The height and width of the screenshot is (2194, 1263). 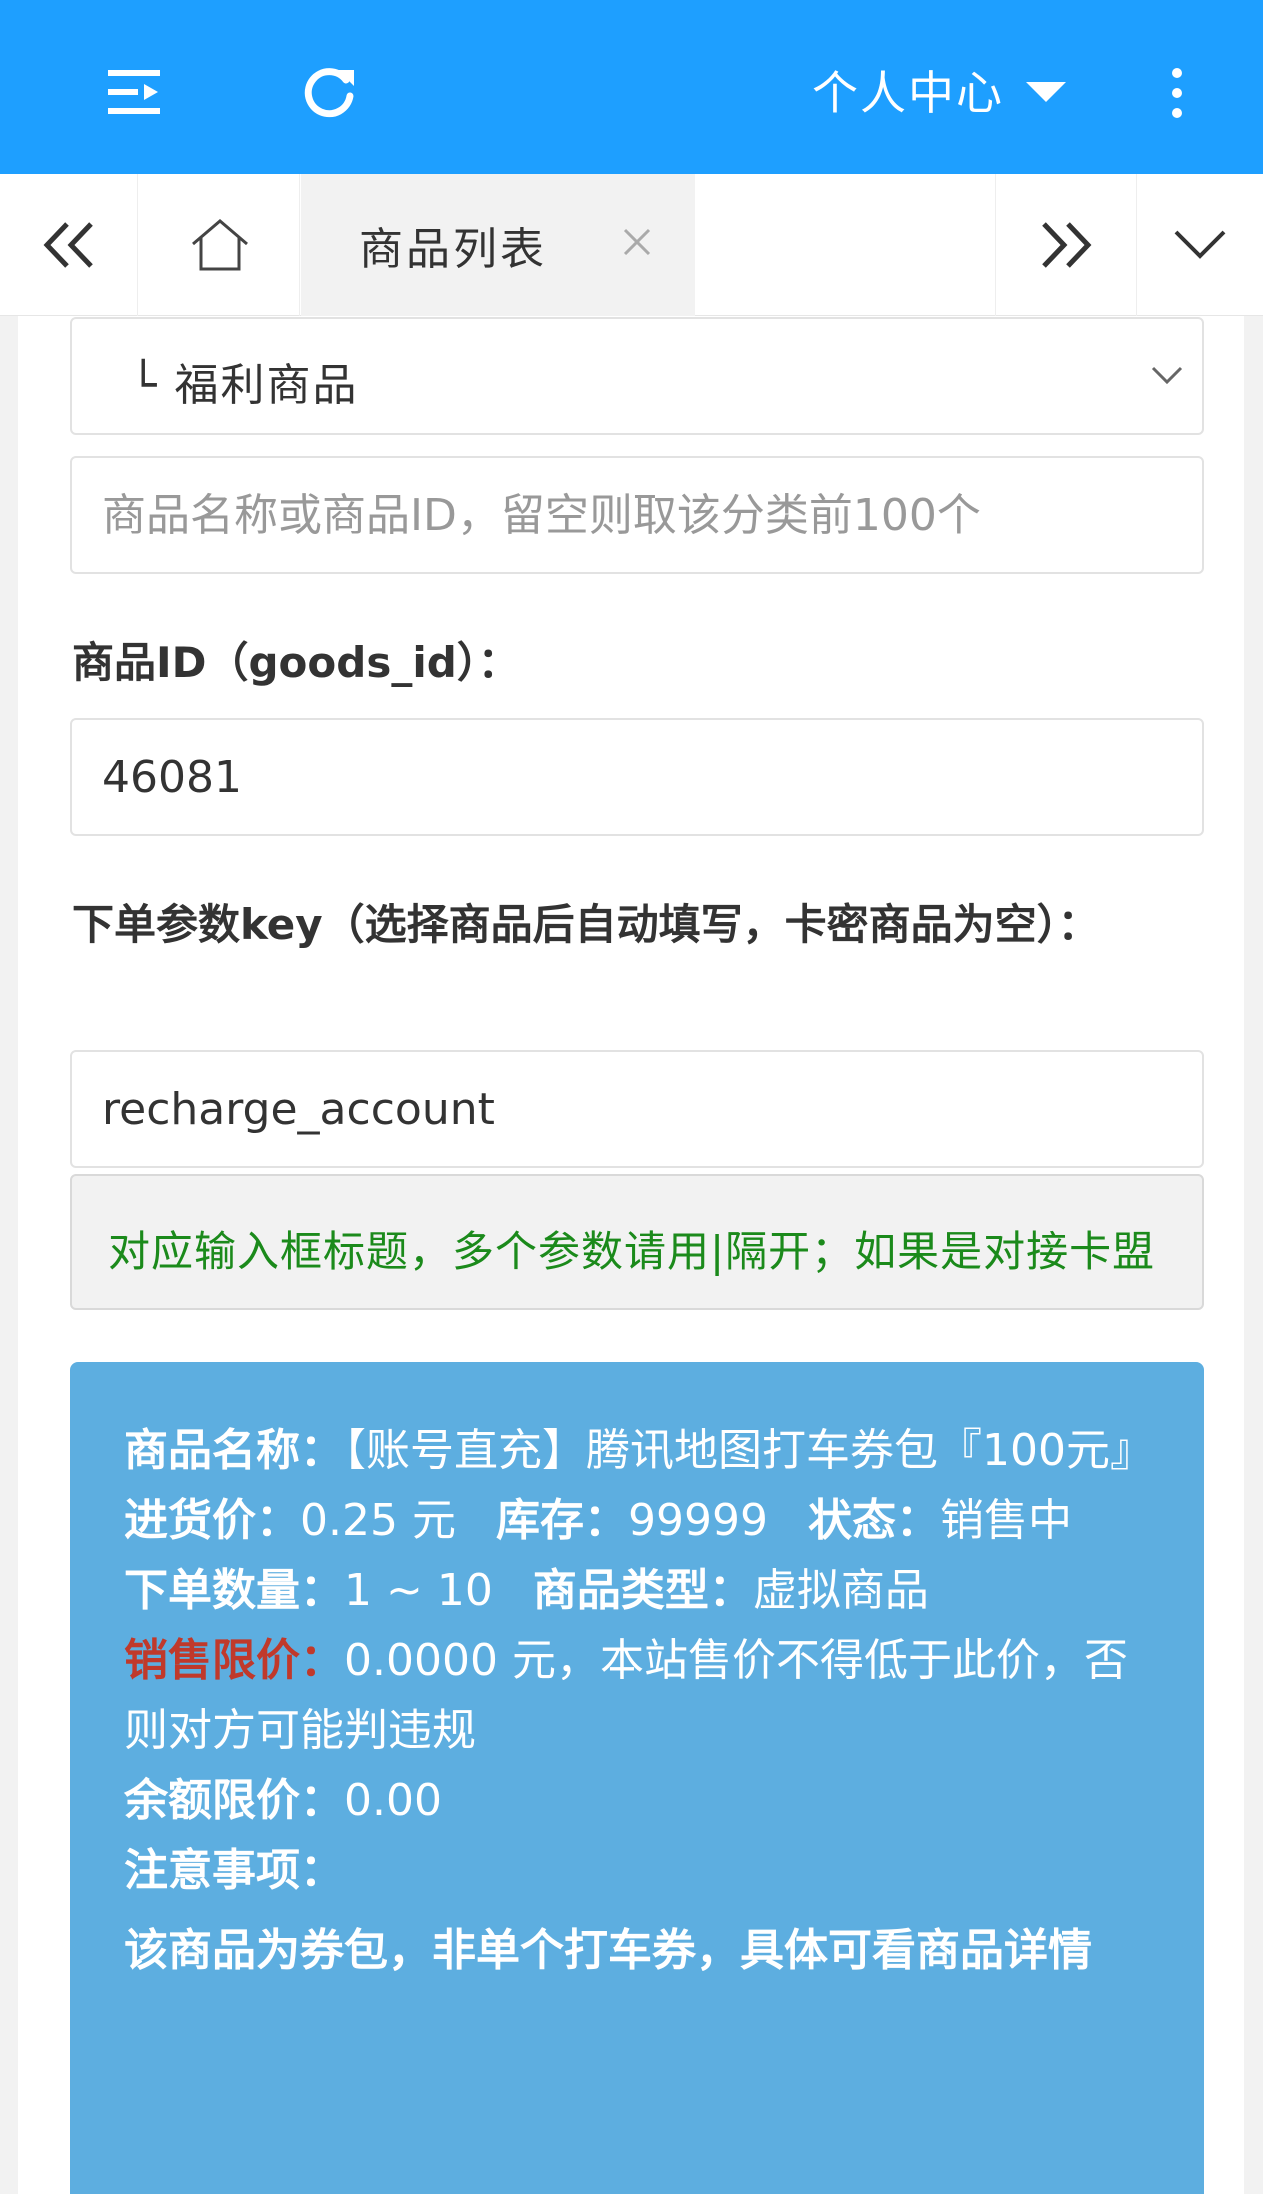 I want to click on info-price-value: 0.25 元, so click(x=378, y=1520).